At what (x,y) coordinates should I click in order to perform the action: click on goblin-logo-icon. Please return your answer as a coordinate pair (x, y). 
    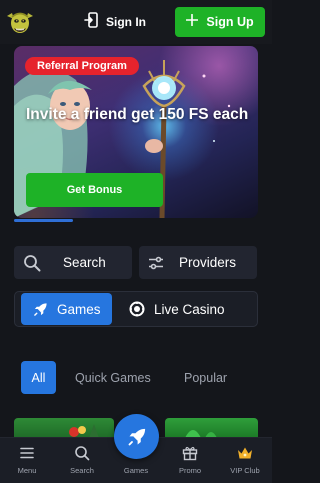
    Looking at the image, I should click on (20, 22).